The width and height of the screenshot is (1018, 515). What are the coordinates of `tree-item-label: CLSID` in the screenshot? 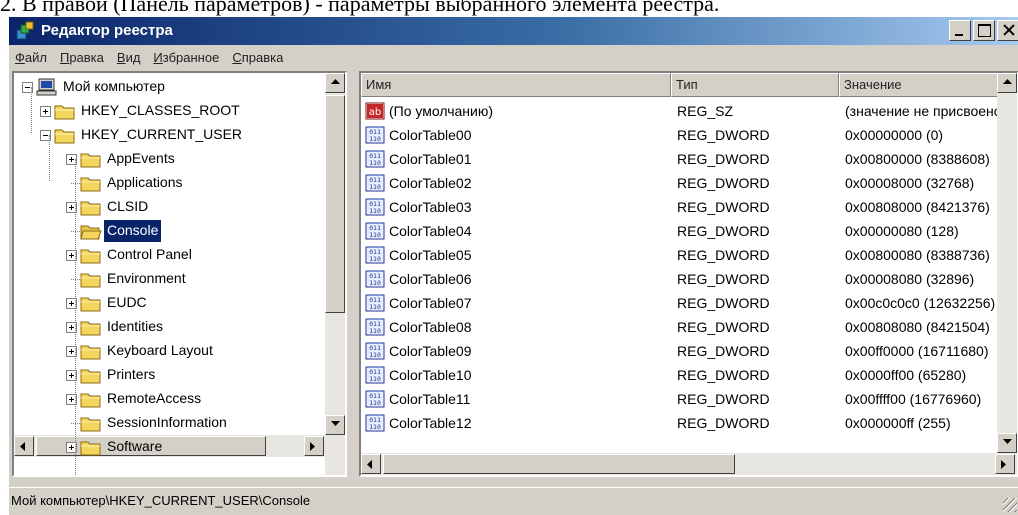 It's located at (128, 206).